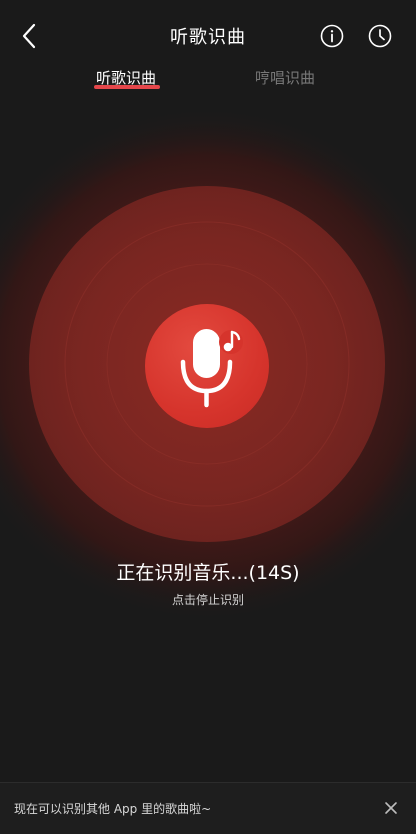  What do you see at coordinates (208, 37) in the screenshot?
I see `page-title: 听歌识曲` at bounding box center [208, 37].